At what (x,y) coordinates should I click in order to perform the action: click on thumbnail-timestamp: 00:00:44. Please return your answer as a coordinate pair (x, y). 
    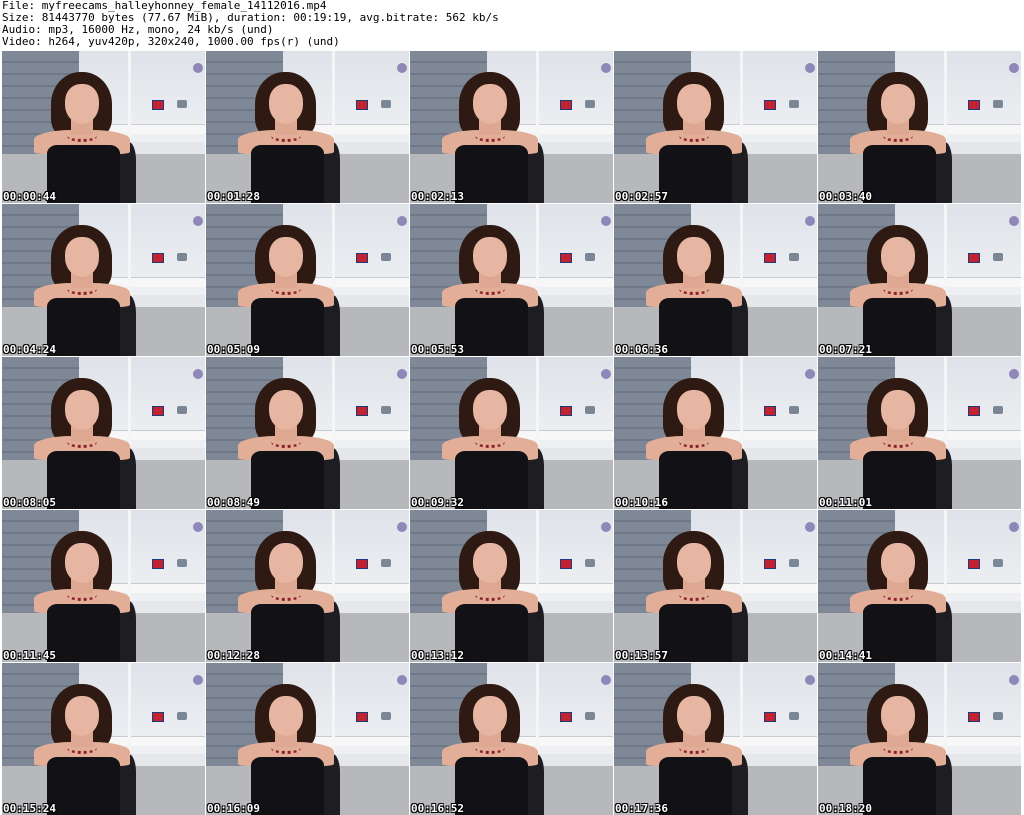
    Looking at the image, I should click on (29, 196).